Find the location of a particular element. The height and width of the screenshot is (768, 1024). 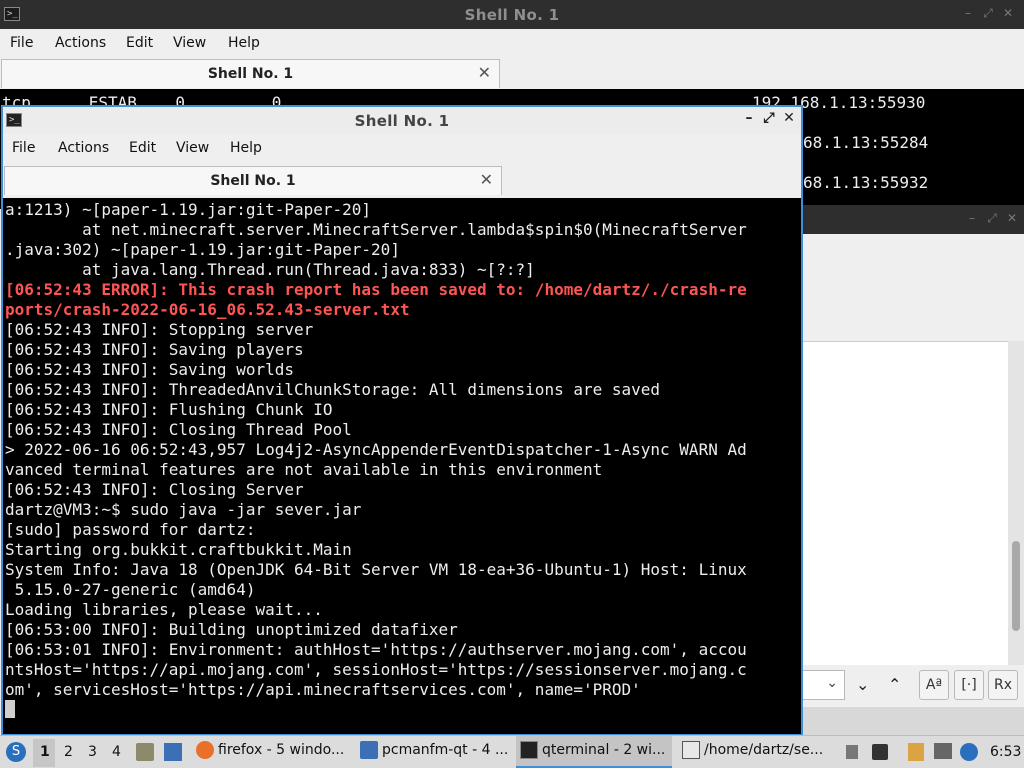

workspace-3: 3 is located at coordinates (92, 752).